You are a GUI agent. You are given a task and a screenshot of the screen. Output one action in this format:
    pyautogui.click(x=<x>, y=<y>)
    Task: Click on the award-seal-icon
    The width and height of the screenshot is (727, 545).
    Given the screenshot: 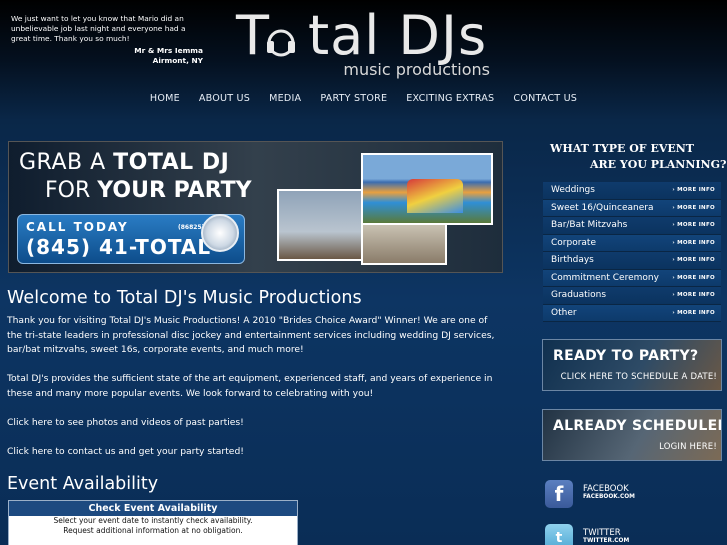 What is the action you would take?
    pyautogui.click(x=220, y=233)
    